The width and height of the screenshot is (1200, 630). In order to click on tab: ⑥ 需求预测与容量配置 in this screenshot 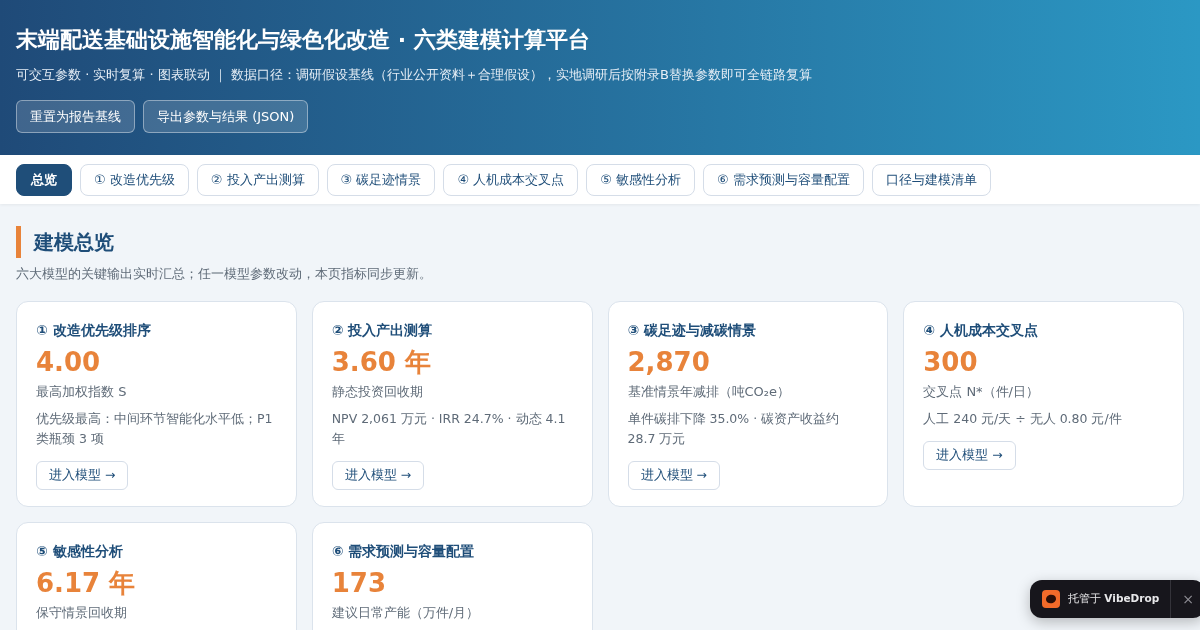, I will do `click(783, 179)`.